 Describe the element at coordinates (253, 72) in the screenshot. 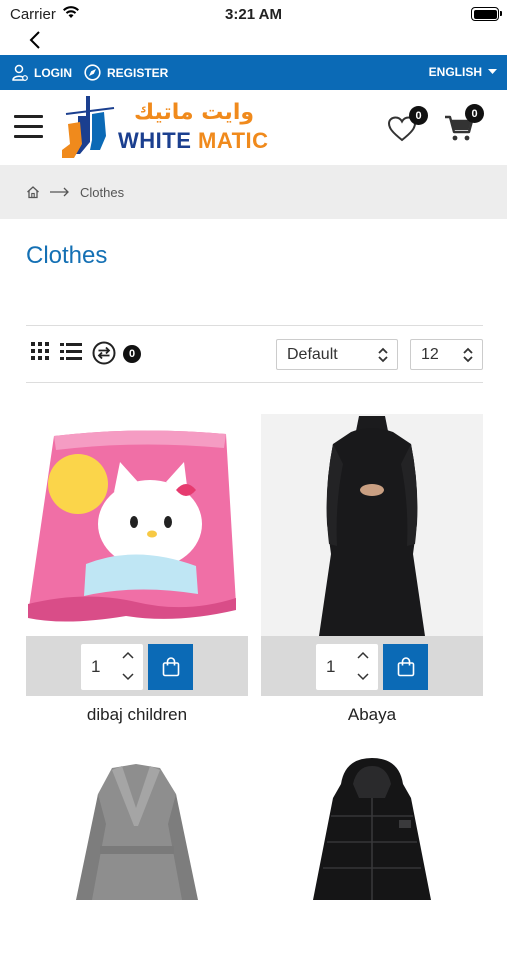

I see `account-bar: LOGIN REGISTER ENGLISH` at that location.